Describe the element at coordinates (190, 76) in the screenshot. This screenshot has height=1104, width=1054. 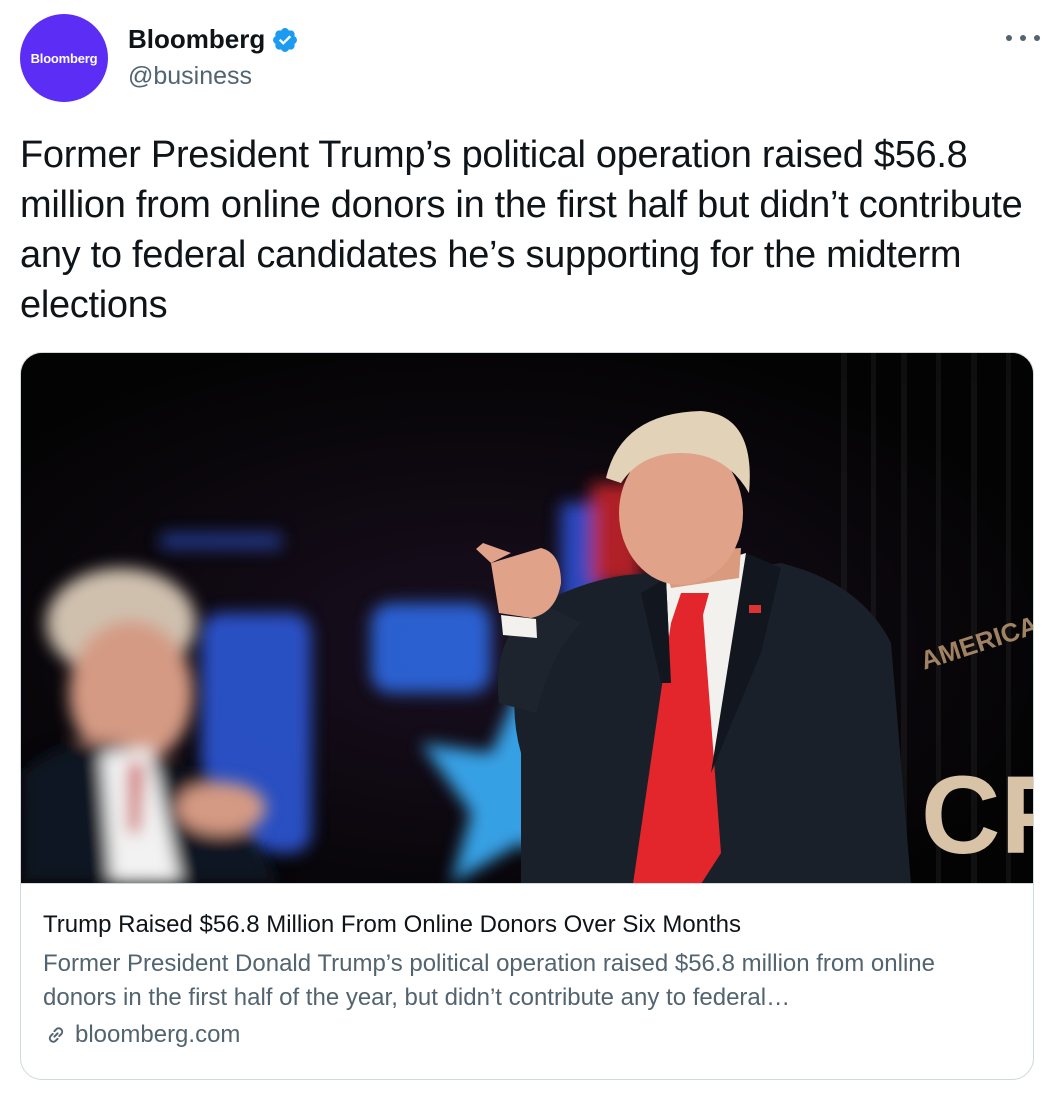
I see `author-handle: @business` at that location.